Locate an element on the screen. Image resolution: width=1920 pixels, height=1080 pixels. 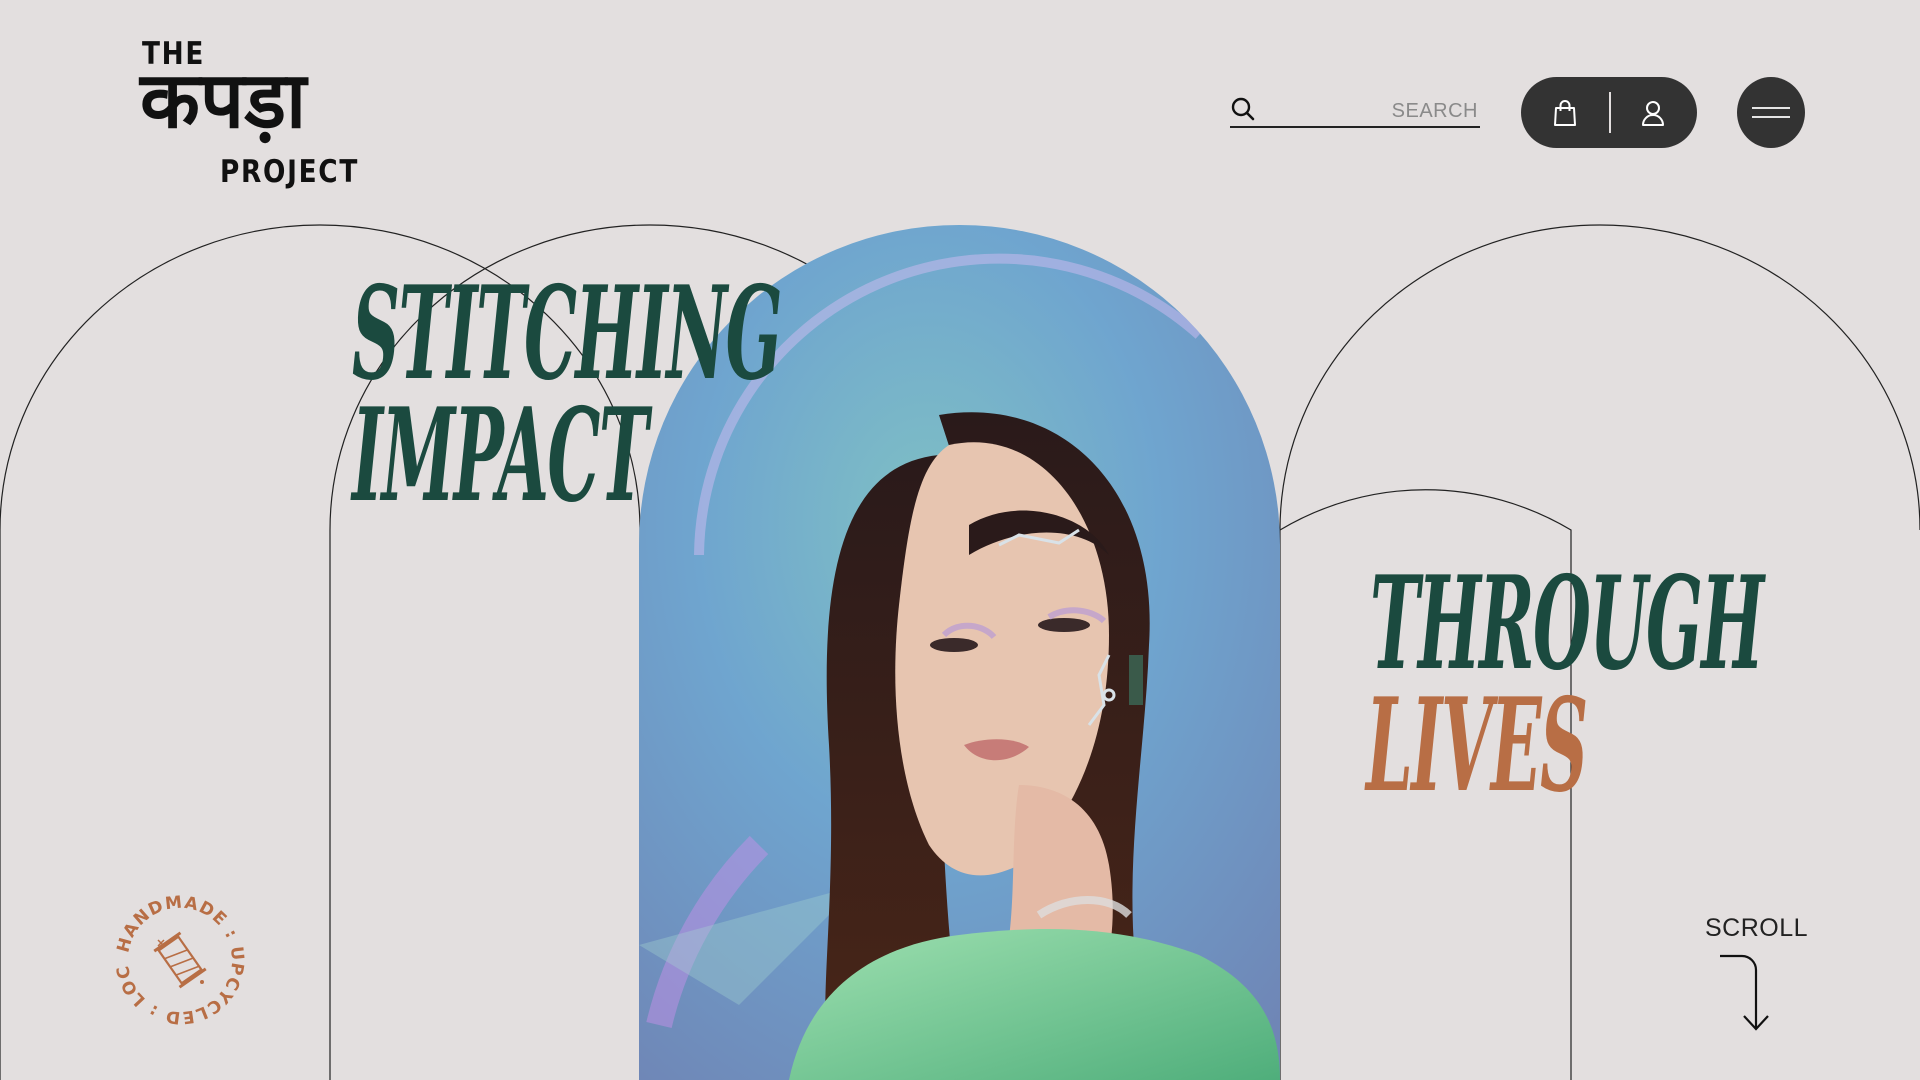
headline-impact: IMPACT is located at coordinates (500, 456).